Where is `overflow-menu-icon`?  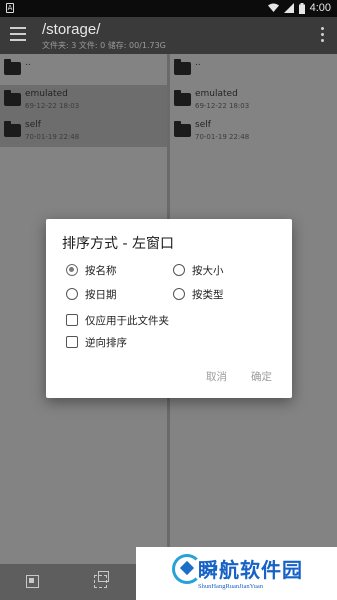
overflow-menu-icon is located at coordinates (323, 36).